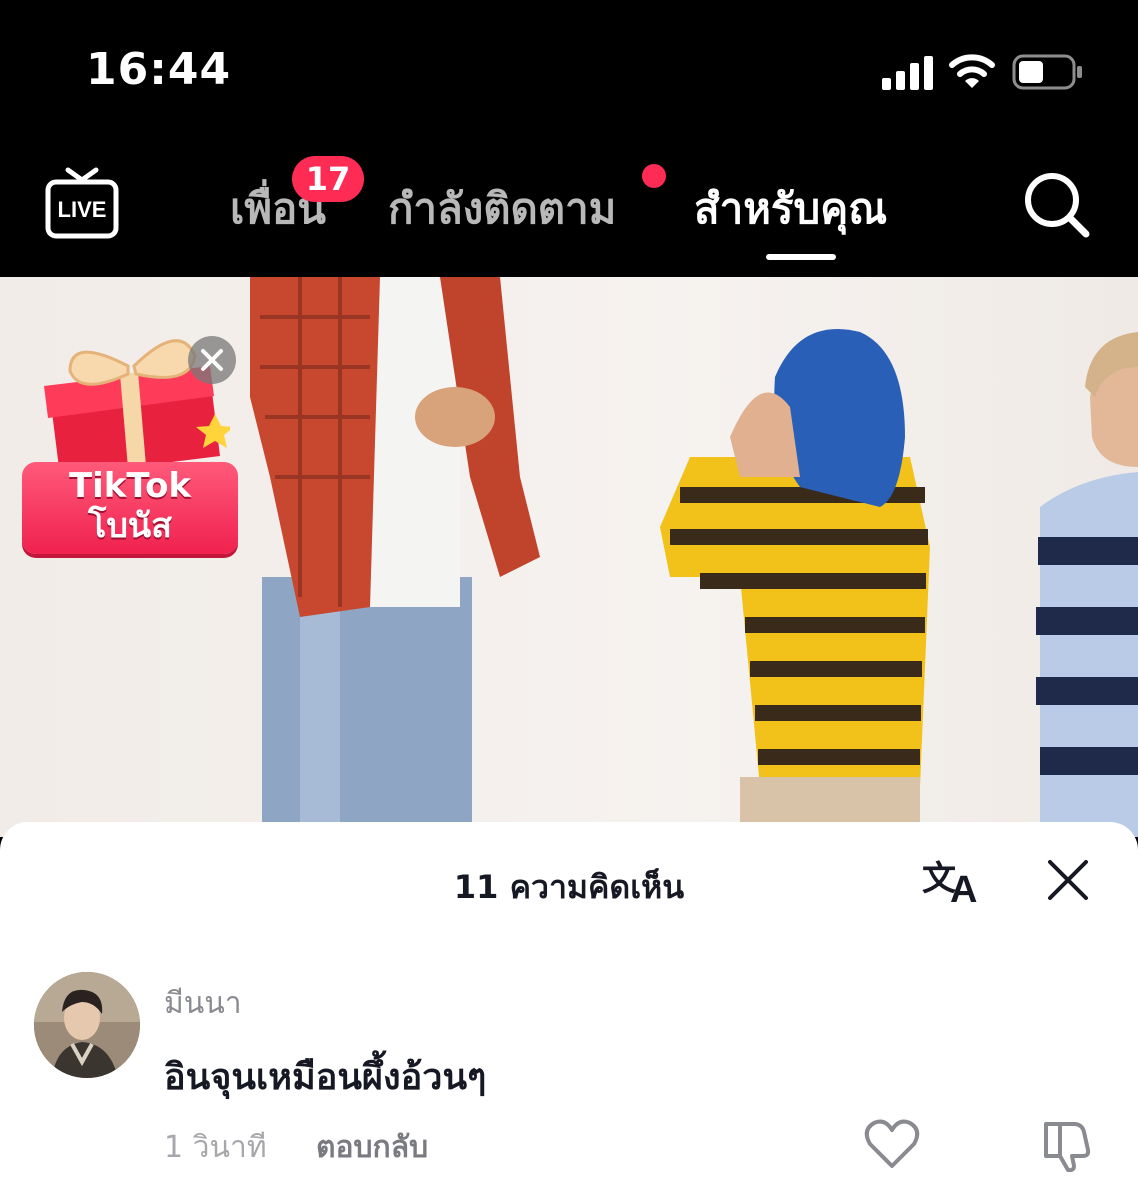 The height and width of the screenshot is (1200, 1138). I want to click on active-tab-indicator, so click(801, 257).